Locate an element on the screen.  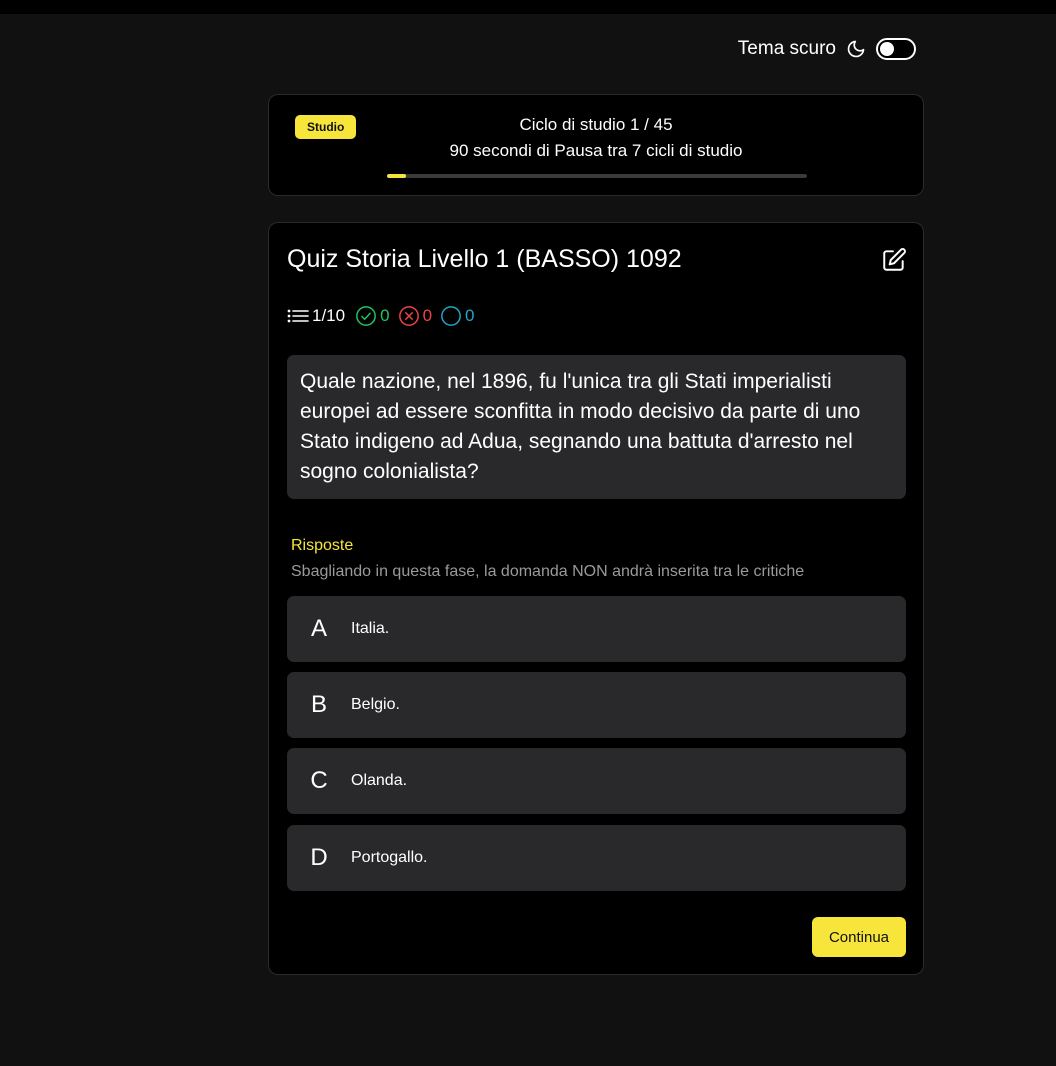
correct-count-value: 0 is located at coordinates (385, 315).